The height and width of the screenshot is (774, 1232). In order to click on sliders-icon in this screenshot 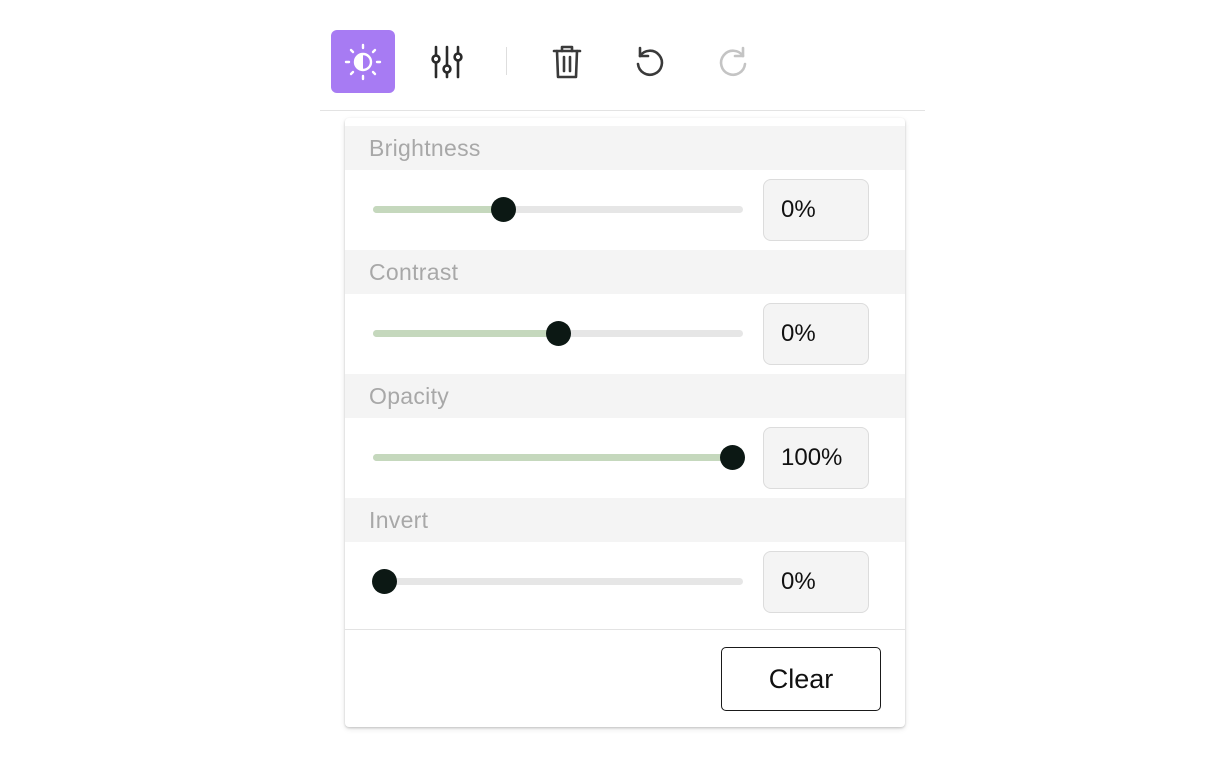, I will do `click(447, 61)`.